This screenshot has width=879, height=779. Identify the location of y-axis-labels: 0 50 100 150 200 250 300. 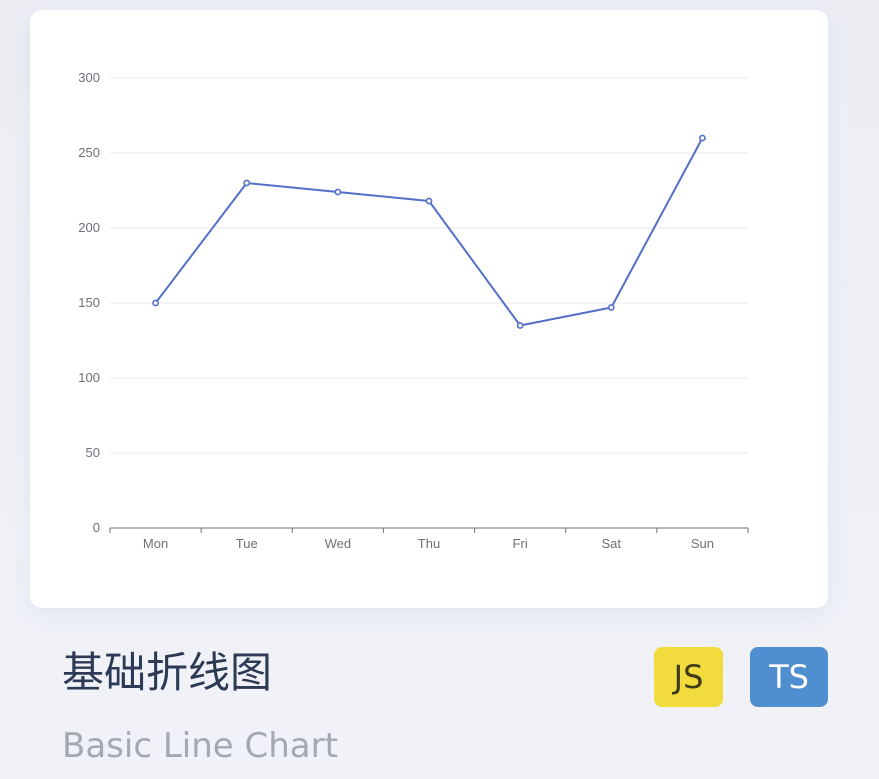
(89, 302).